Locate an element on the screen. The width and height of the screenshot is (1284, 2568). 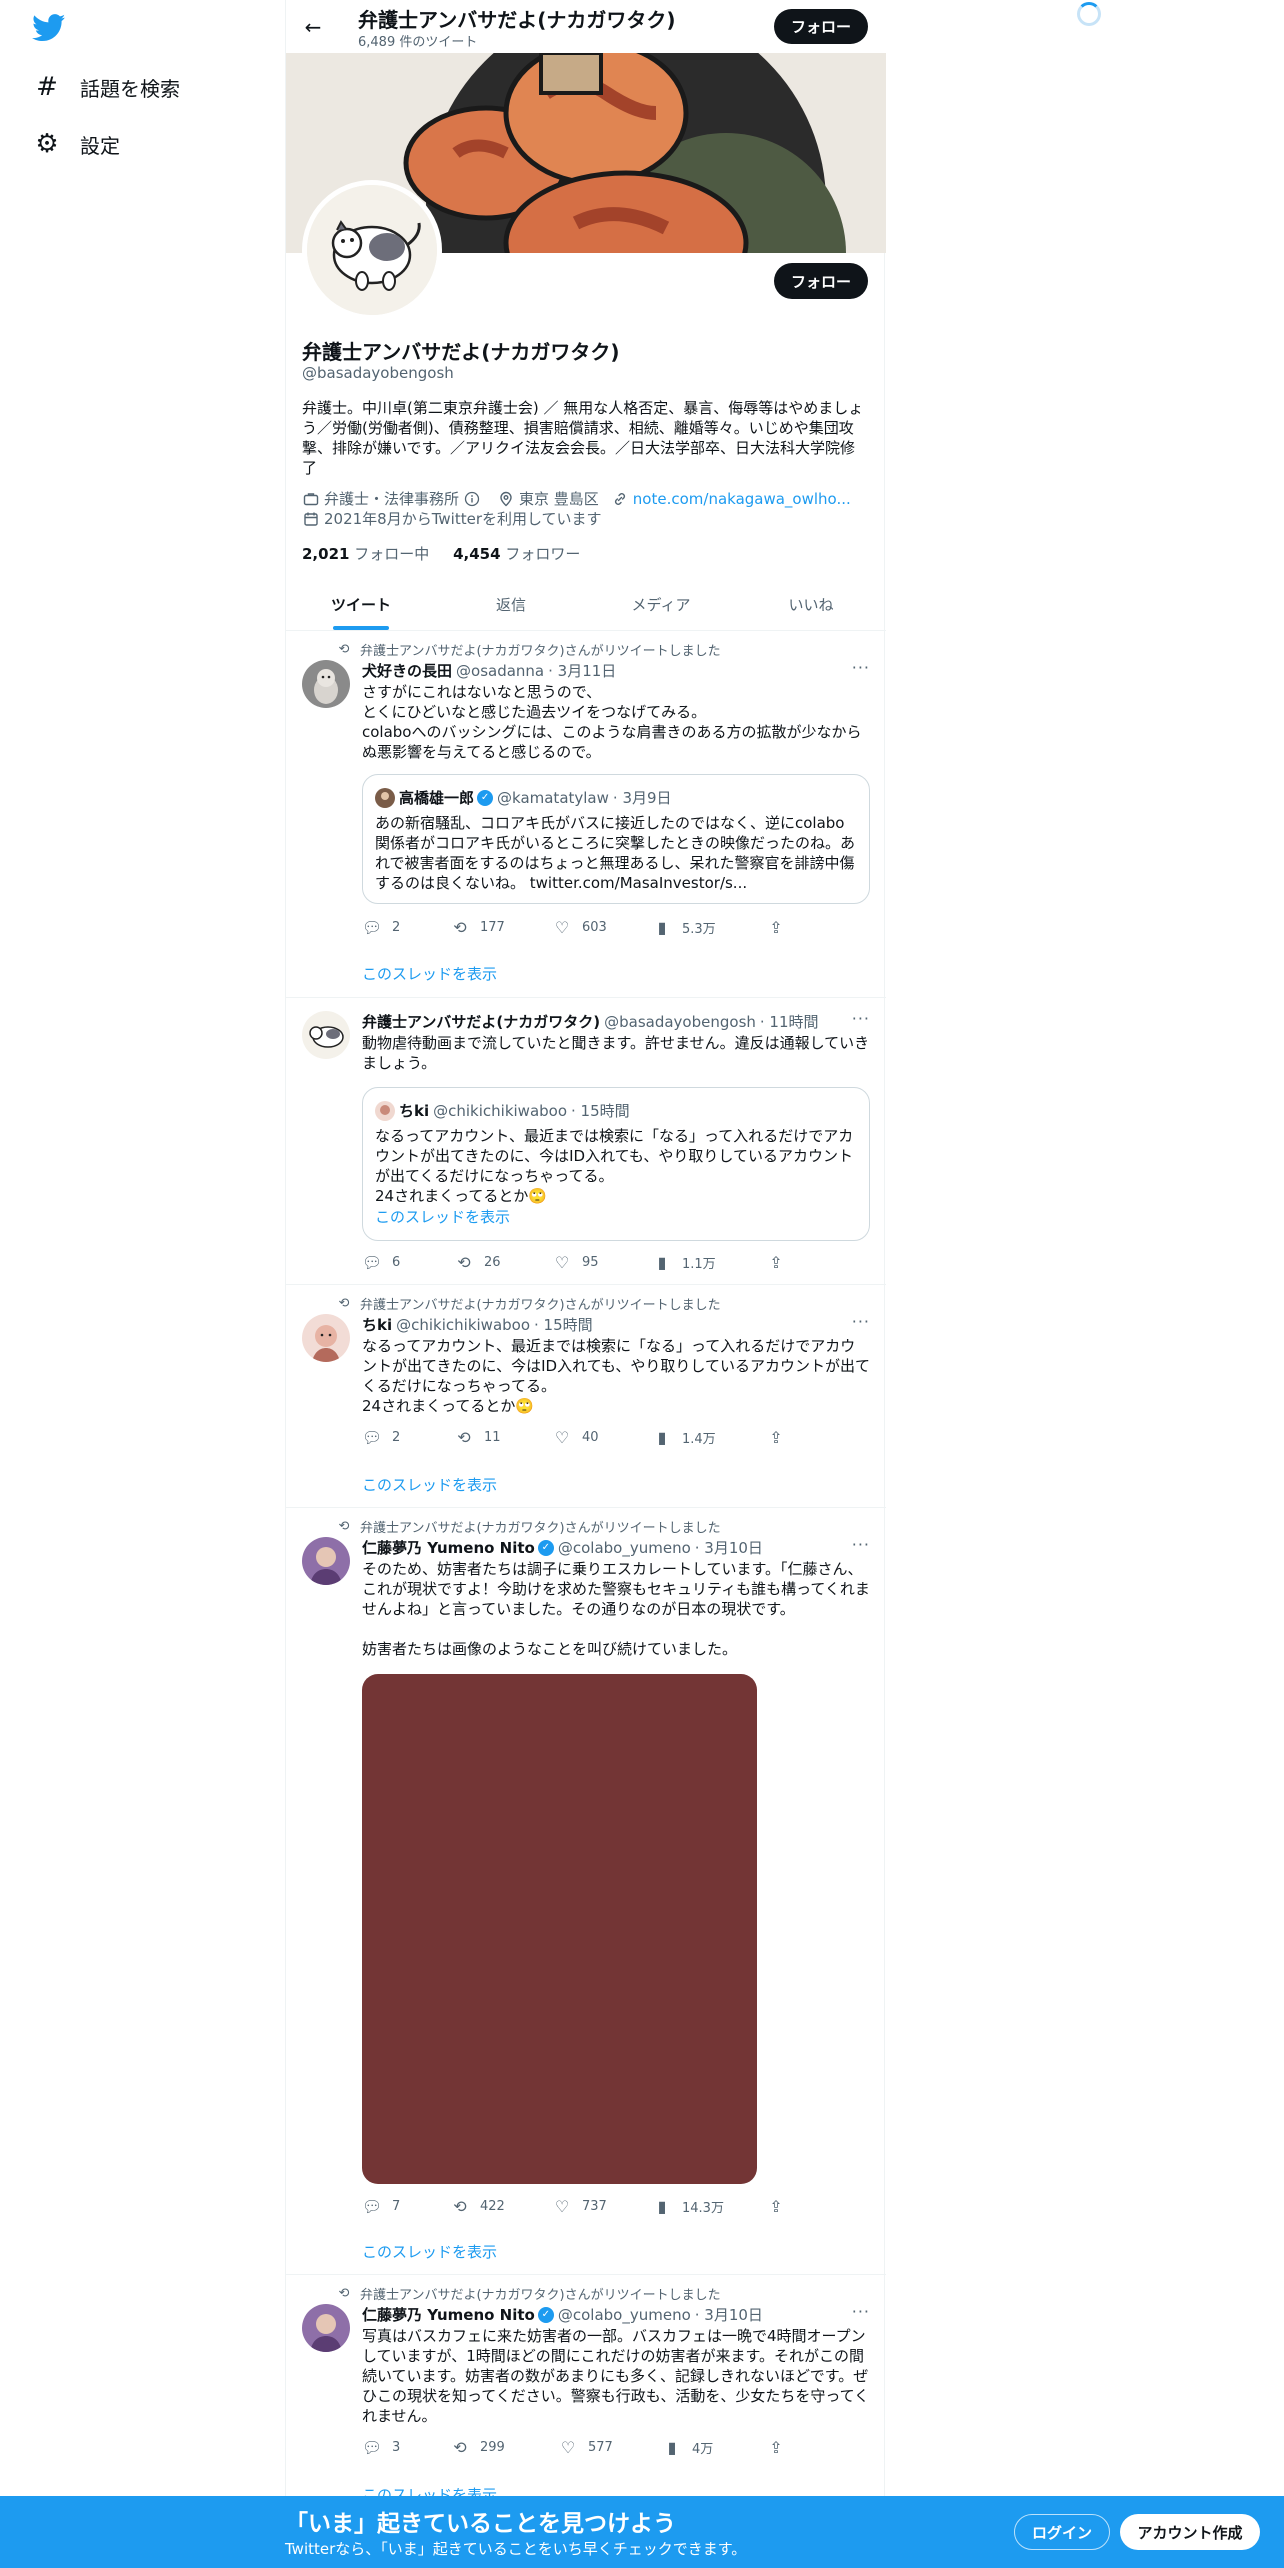
author-handle: @basadayobengosh is located at coordinates (680, 1022).